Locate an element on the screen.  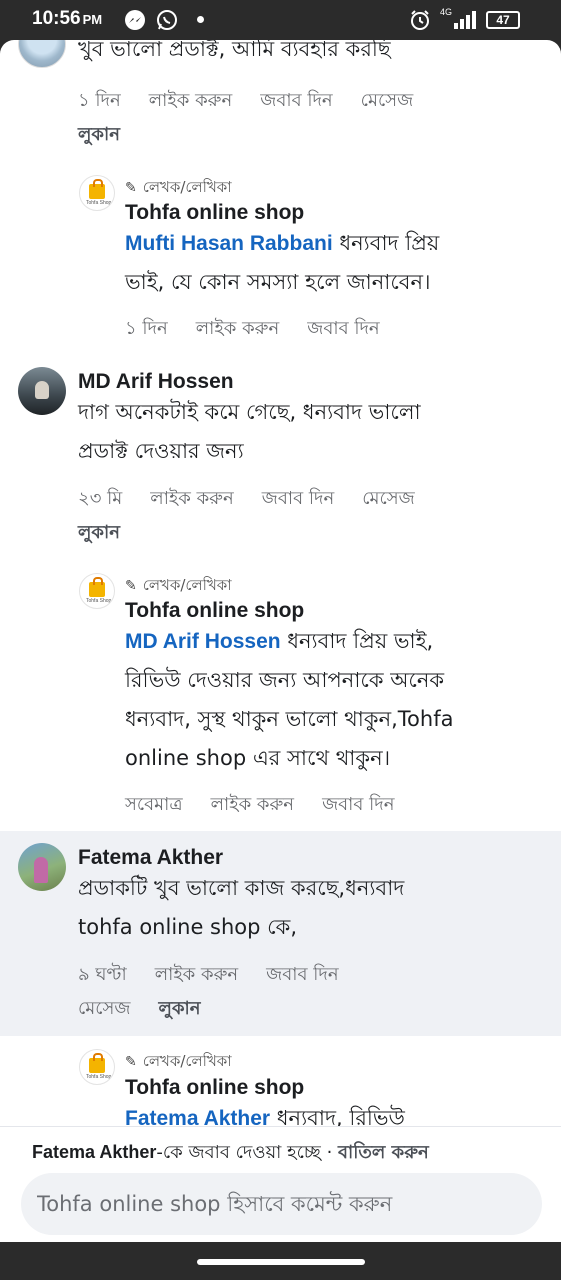
signal-icon is located at coordinates (465, 20).